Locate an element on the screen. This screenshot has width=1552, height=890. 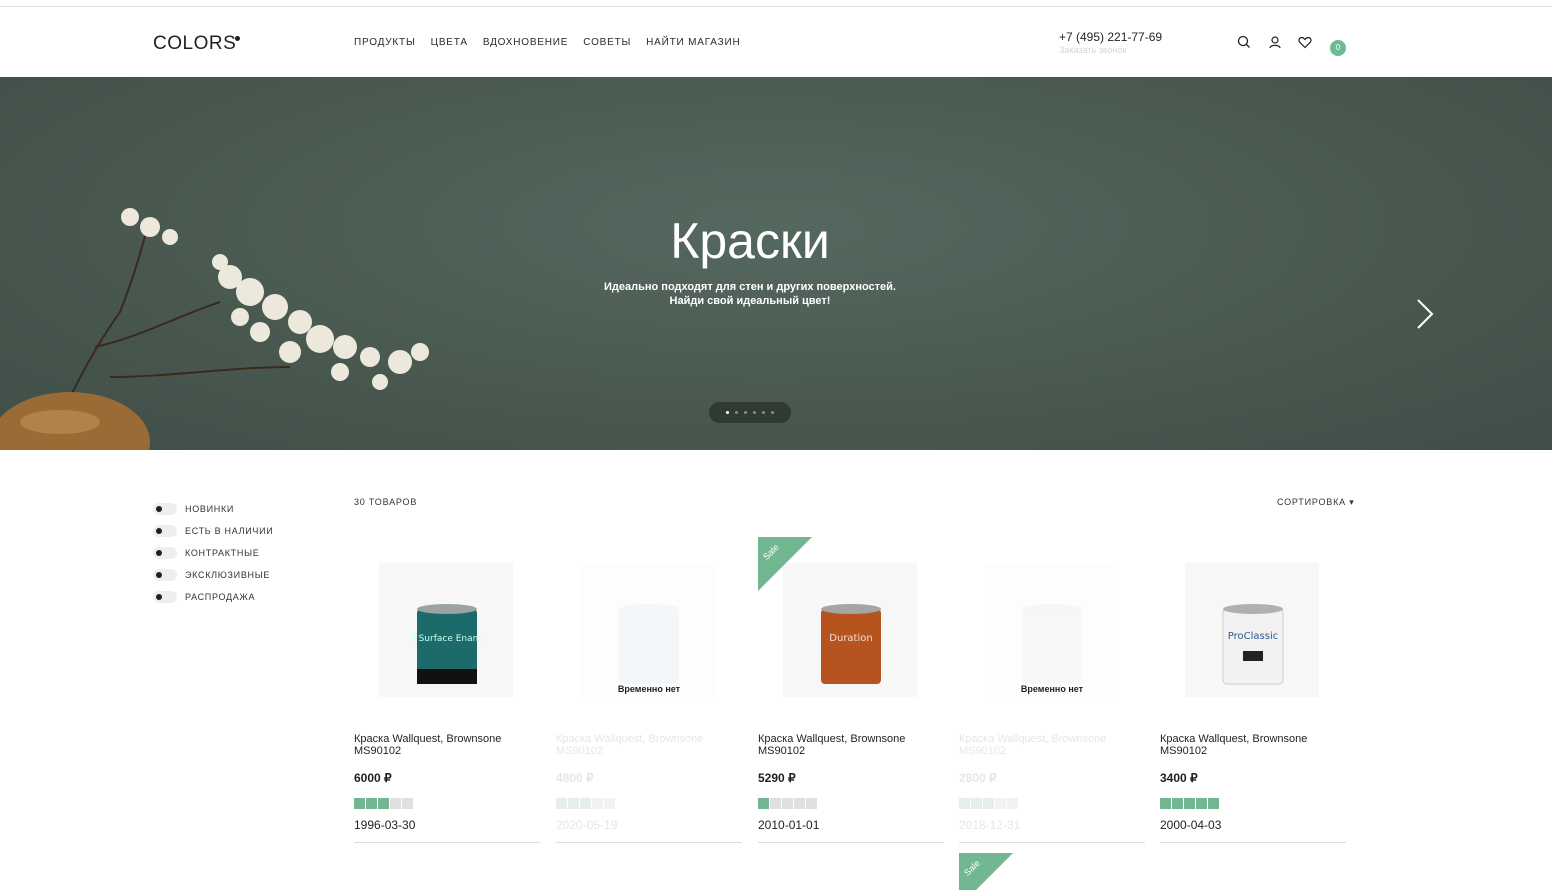
sale-ribbon-triangle is located at coordinates (785, 564).